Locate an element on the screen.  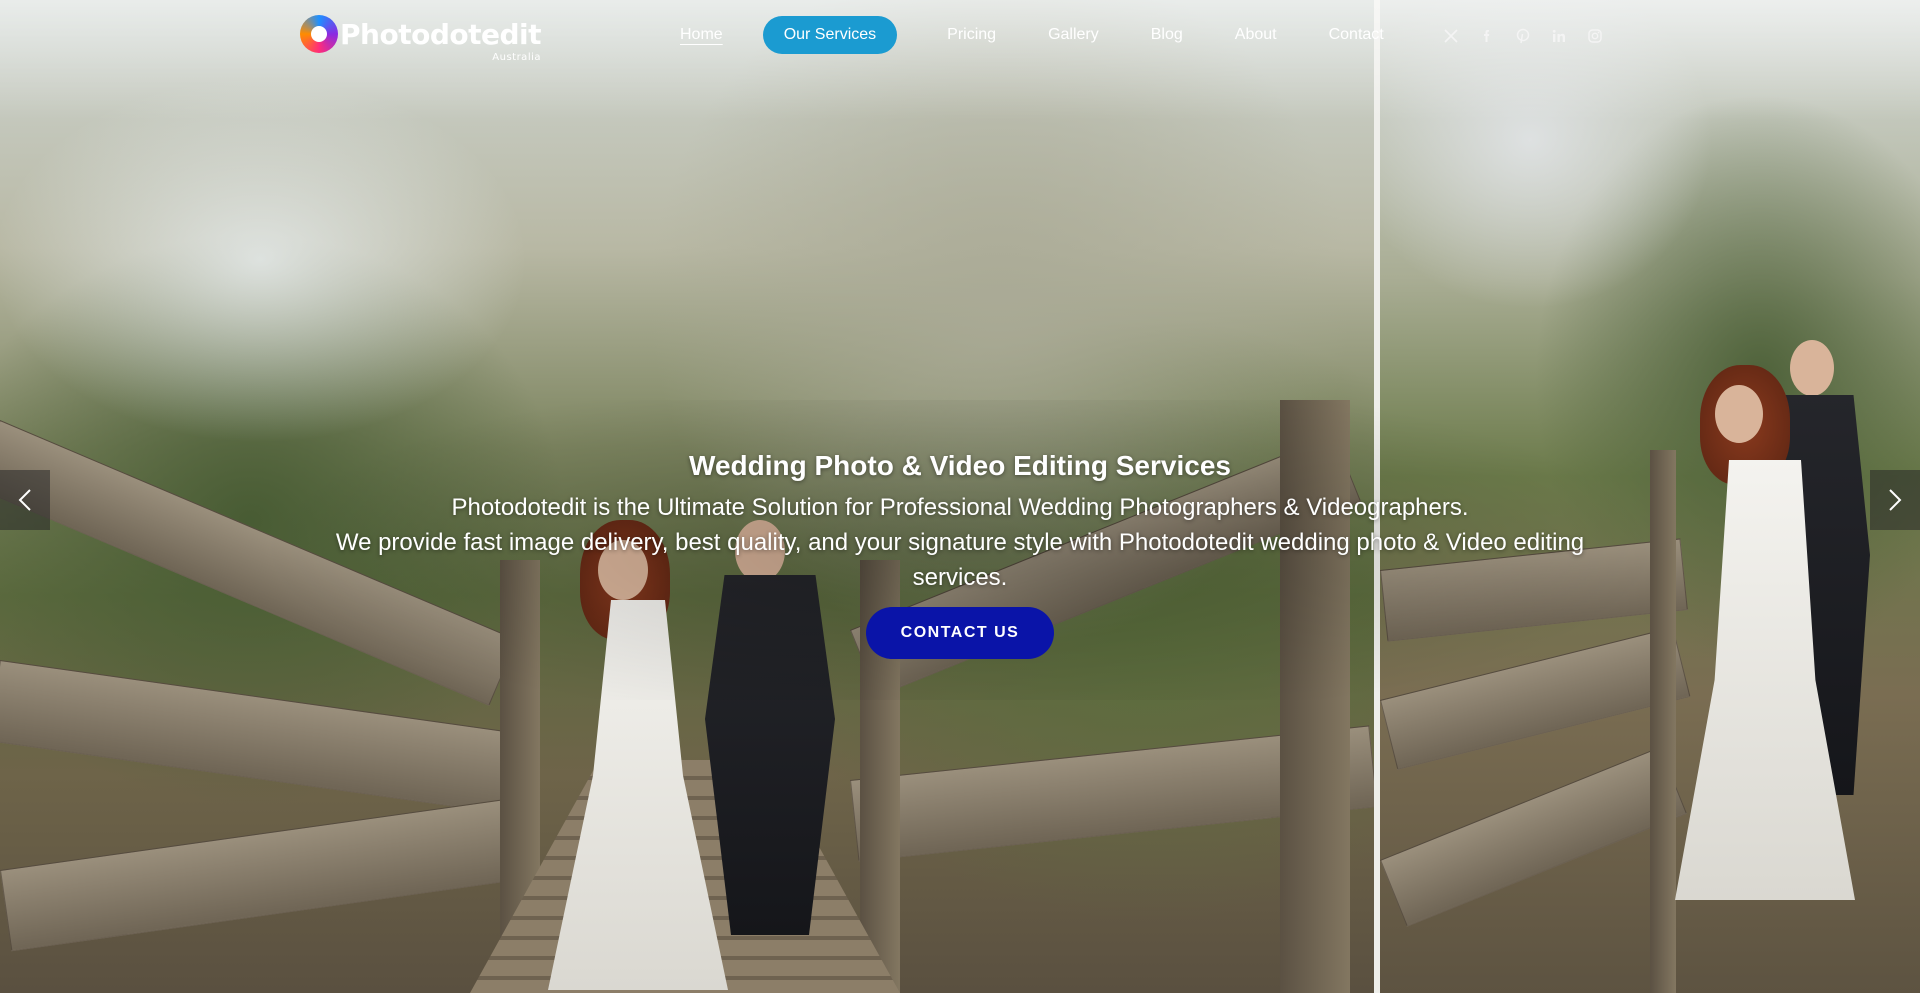
hero-title: Wedding Photo & Video Editing Services is located at coordinates (960, 465).